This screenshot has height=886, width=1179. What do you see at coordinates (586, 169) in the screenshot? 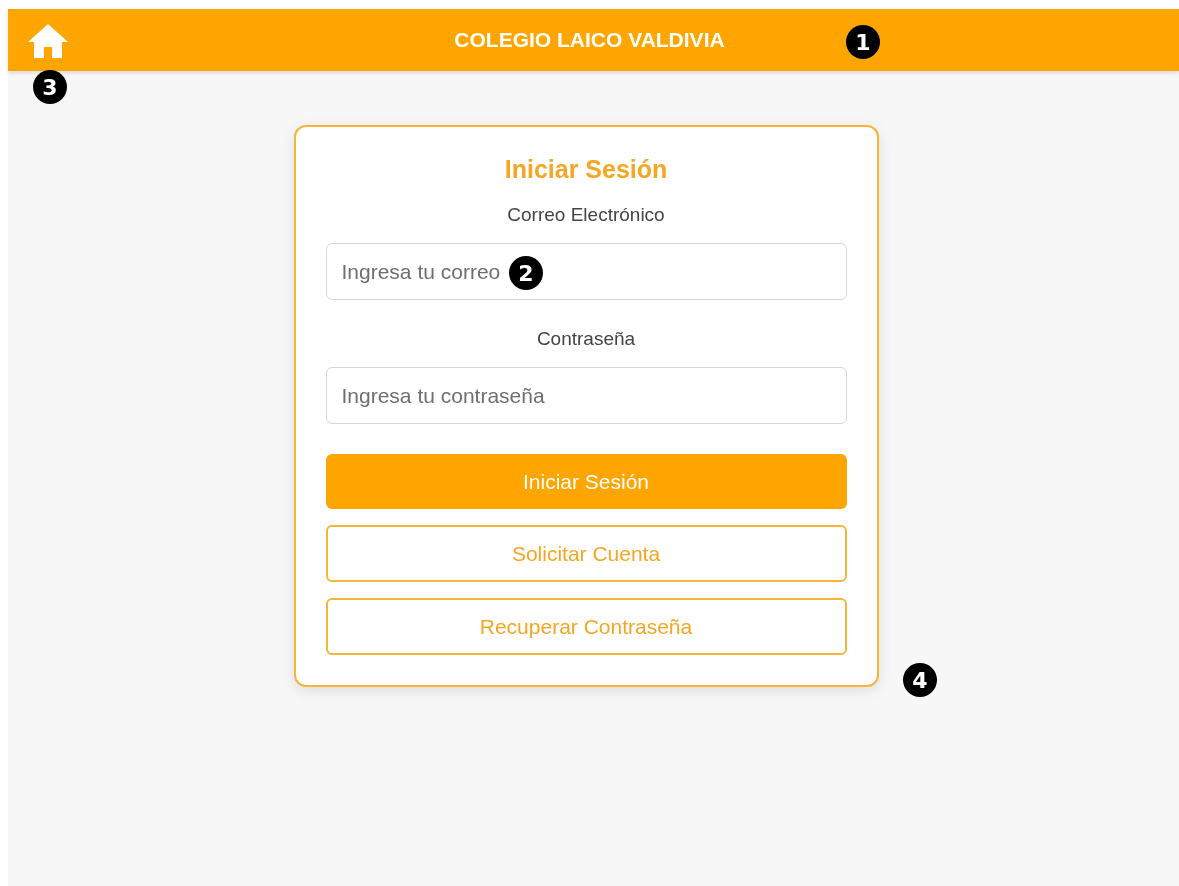
I see `form-title: Iniciar Sesión` at bounding box center [586, 169].